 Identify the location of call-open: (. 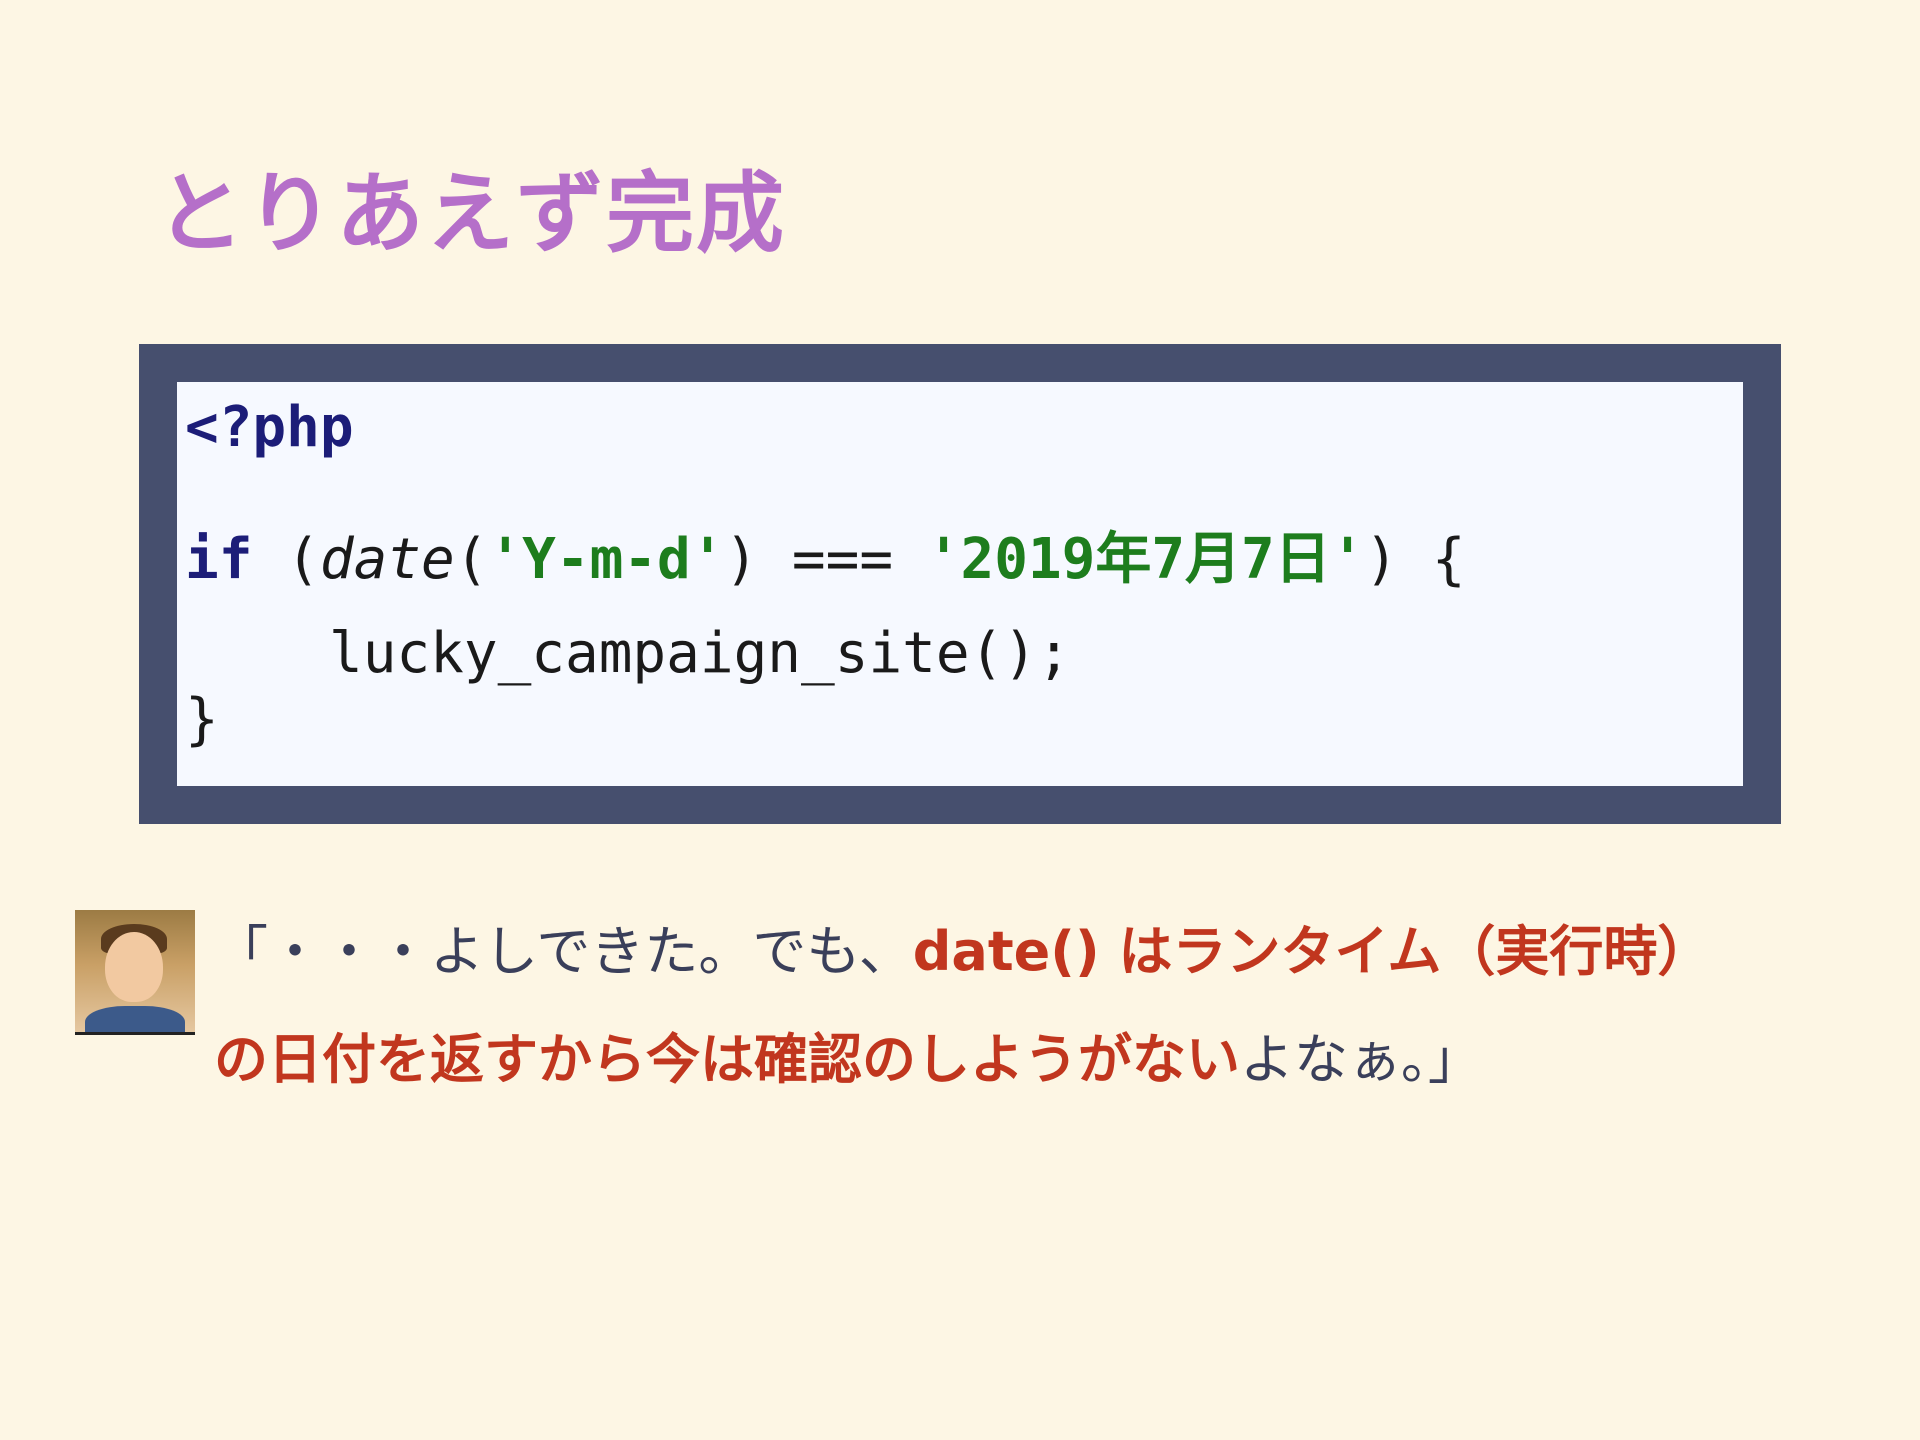
(471, 559).